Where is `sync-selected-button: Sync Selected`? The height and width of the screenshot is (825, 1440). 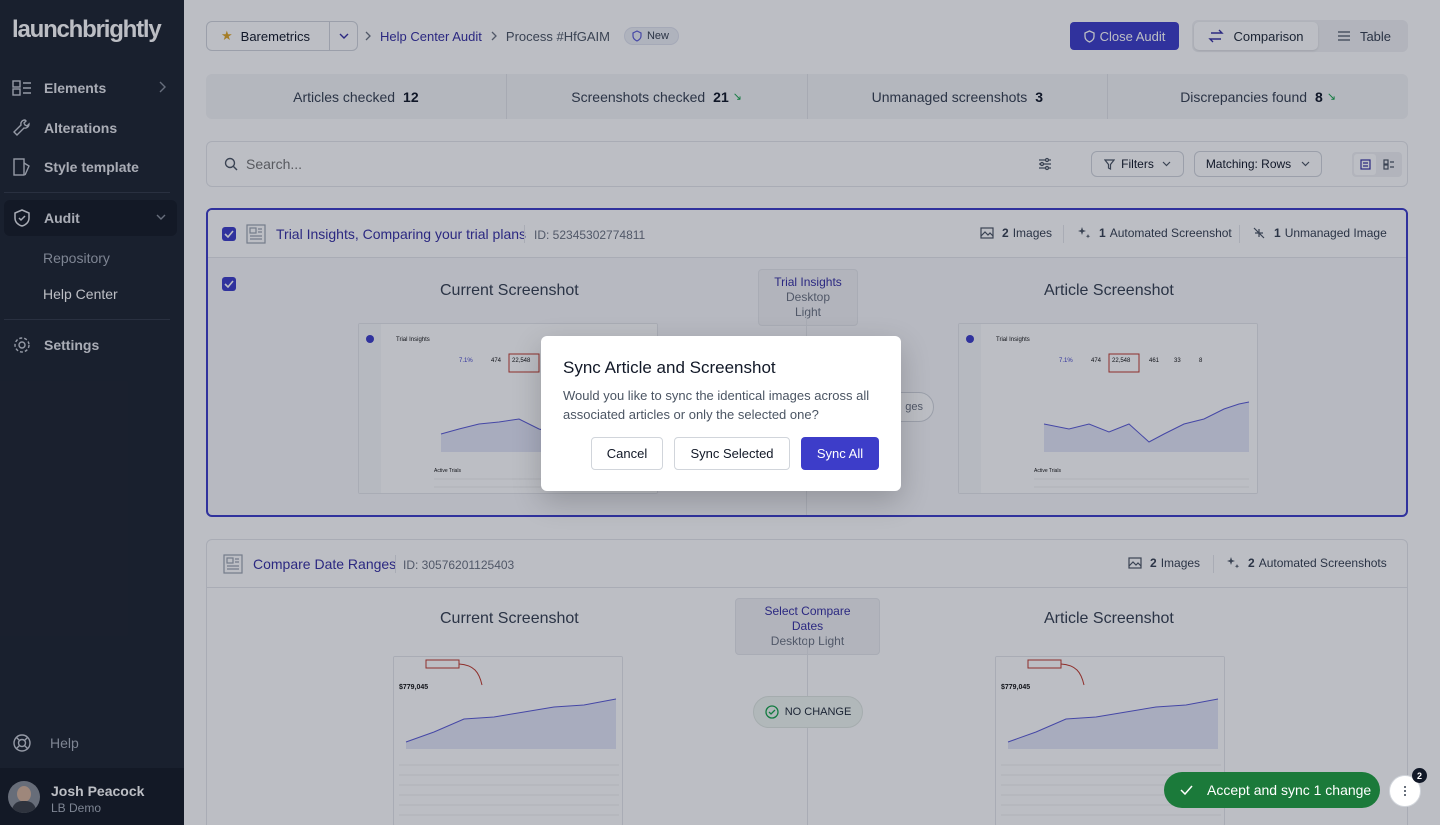 sync-selected-button: Sync Selected is located at coordinates (732, 453).